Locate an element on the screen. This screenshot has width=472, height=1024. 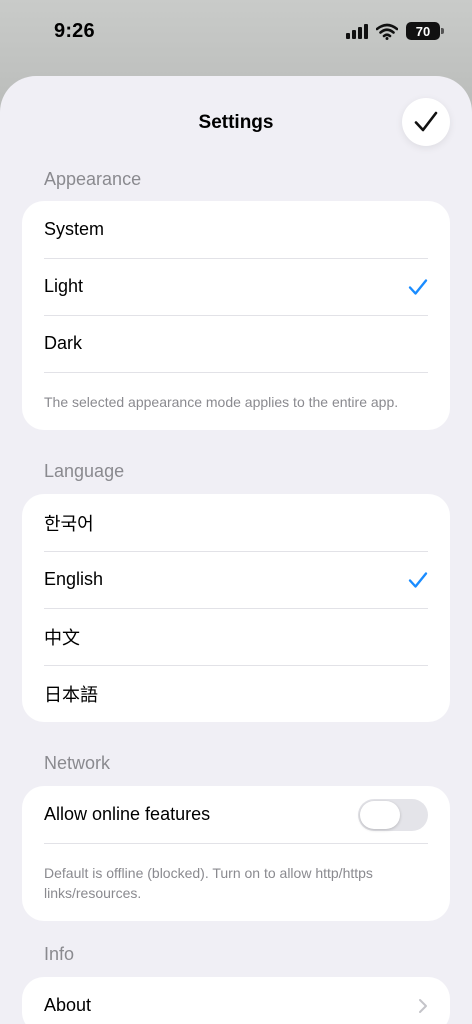
status-time: 9:26 is located at coordinates (74, 31).